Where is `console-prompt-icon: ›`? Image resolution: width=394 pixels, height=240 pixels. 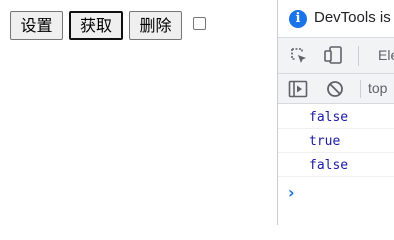
console-prompt-icon: › is located at coordinates (291, 193).